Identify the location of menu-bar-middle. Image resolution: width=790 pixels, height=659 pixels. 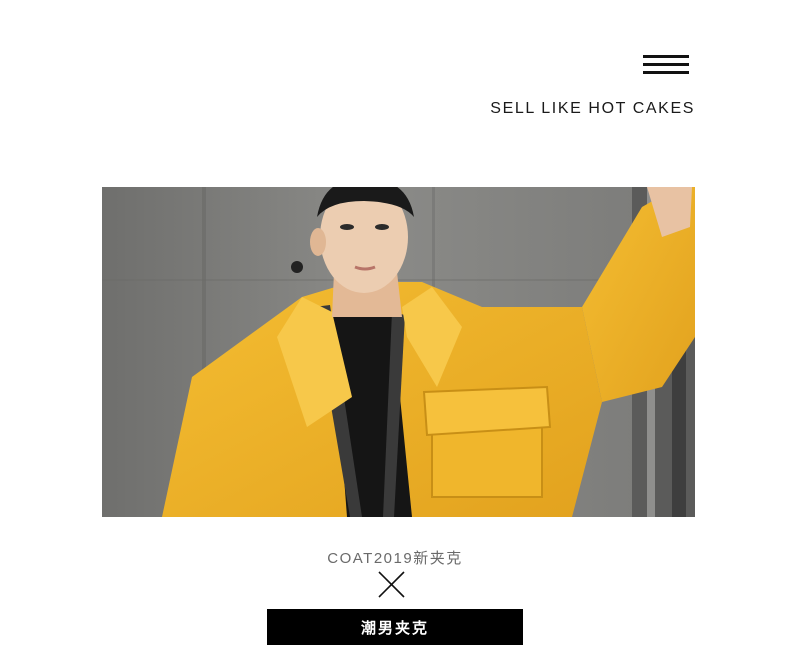
(666, 64).